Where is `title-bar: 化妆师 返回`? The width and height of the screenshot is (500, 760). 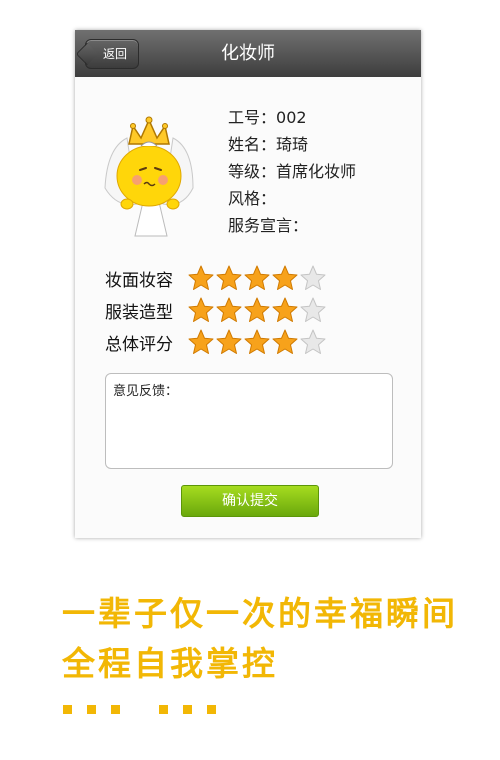
title-bar: 化妆师 返回 is located at coordinates (248, 53).